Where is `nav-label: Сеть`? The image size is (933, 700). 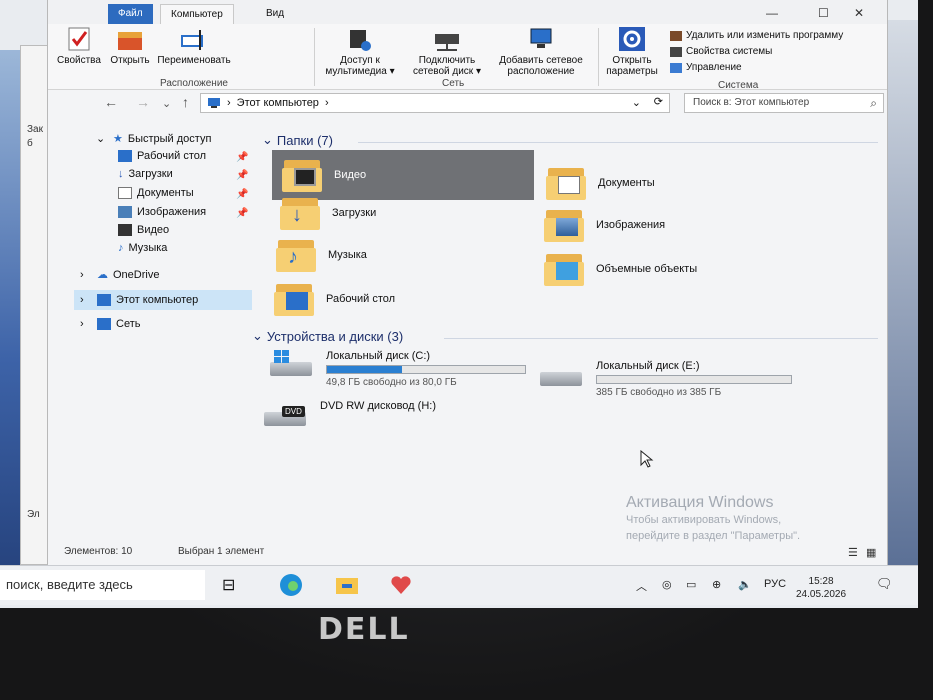
nav-label: Сеть is located at coordinates (128, 324).